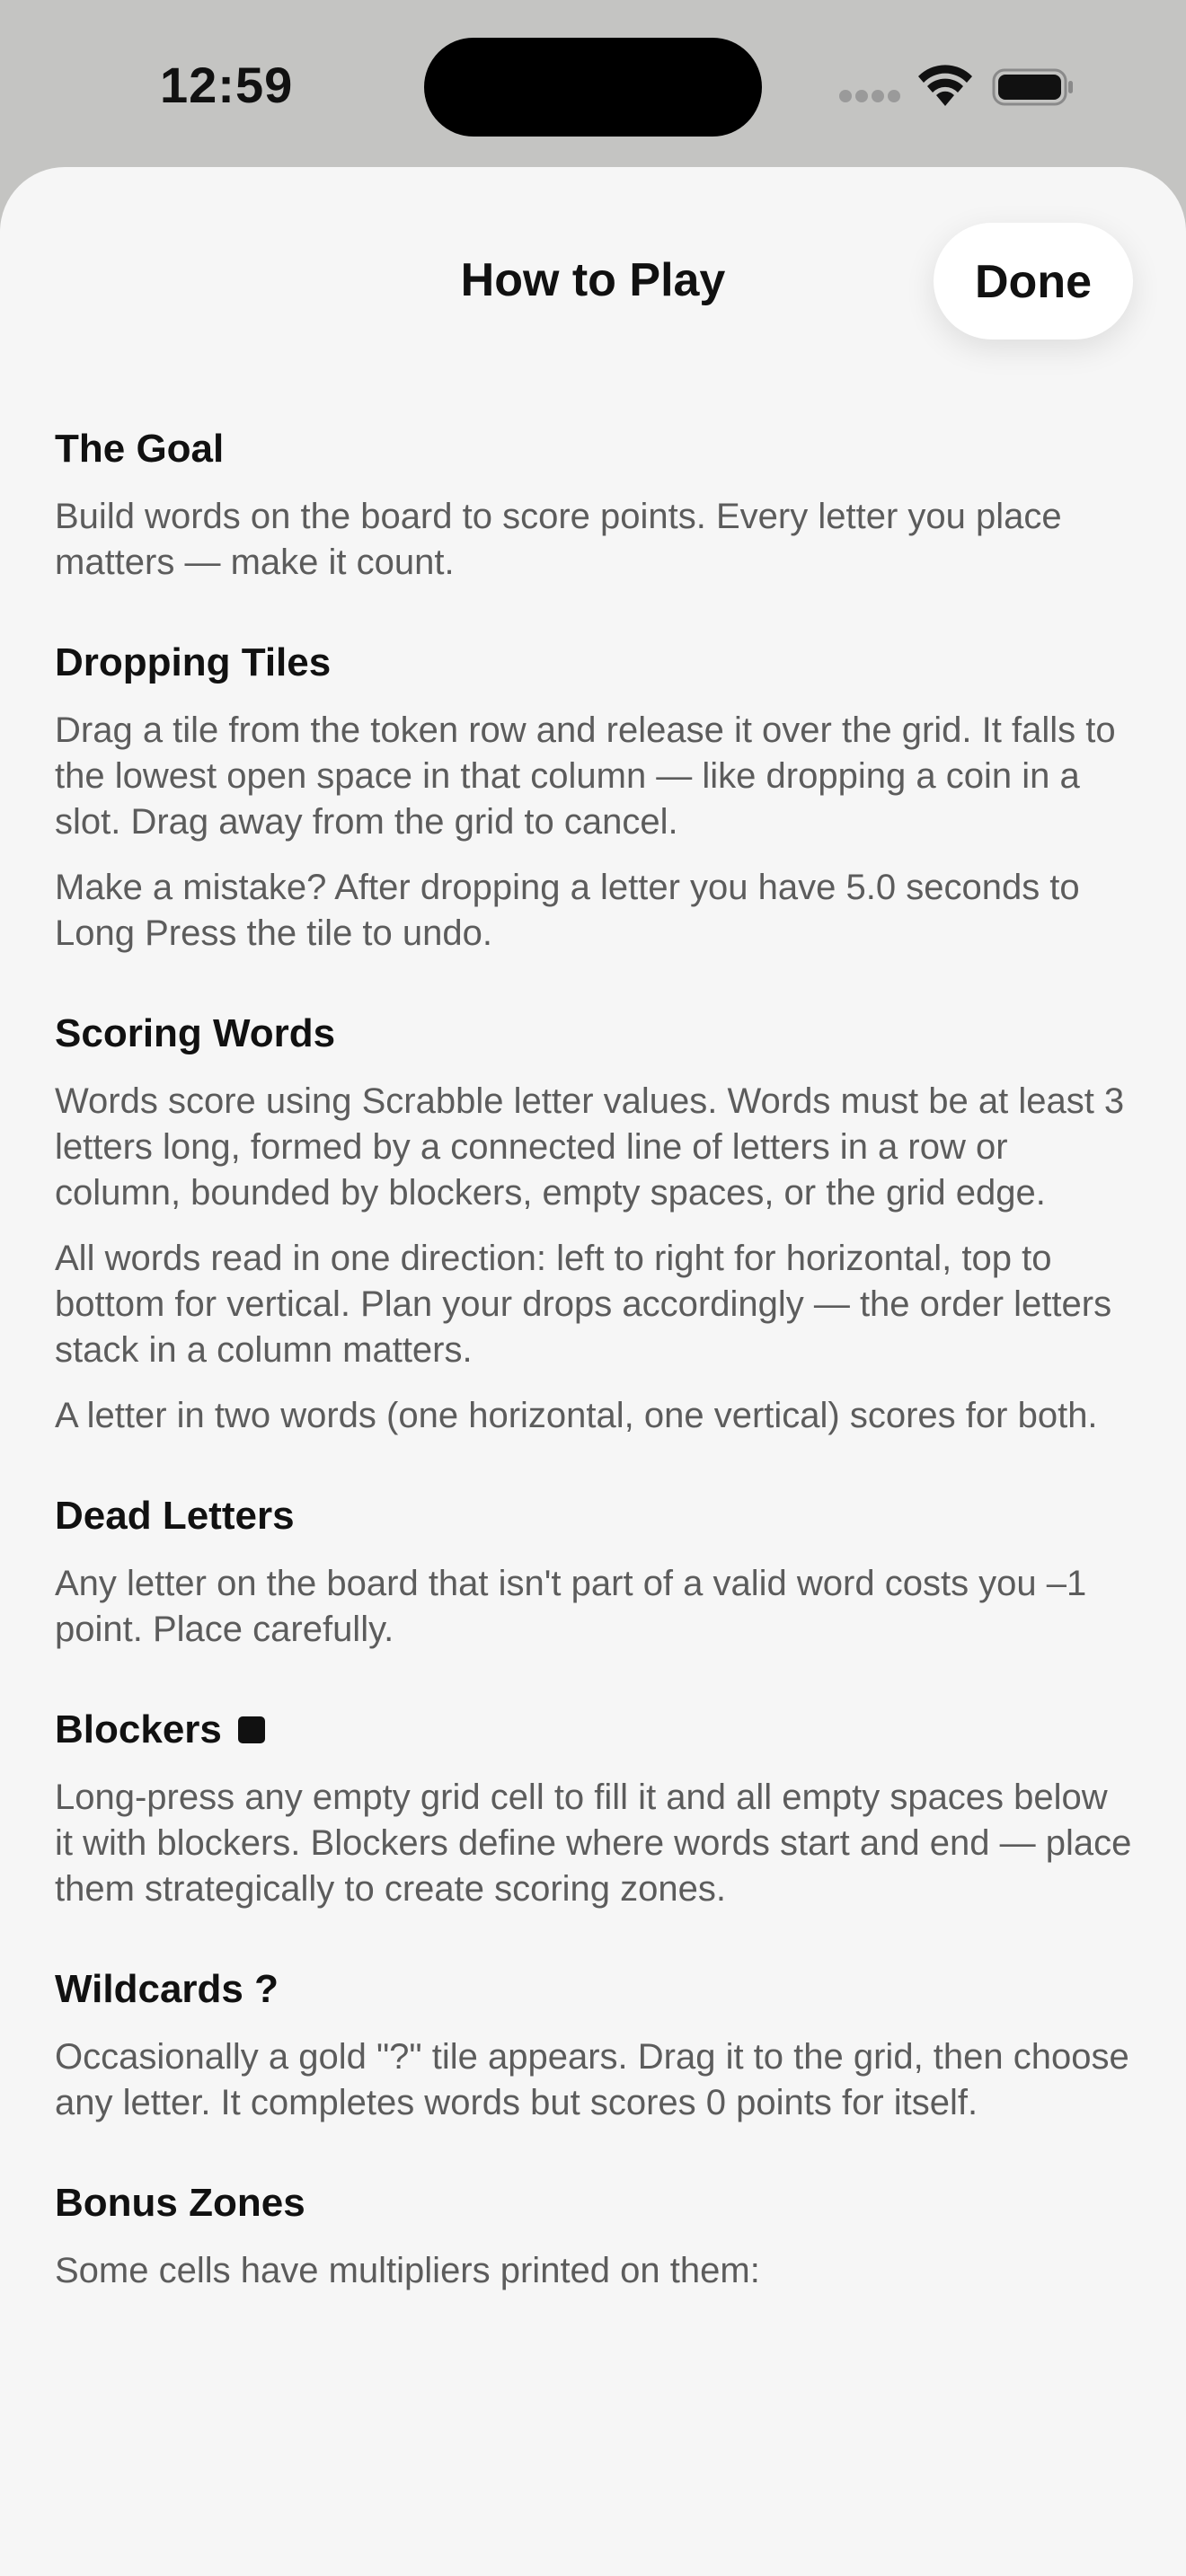 The height and width of the screenshot is (2576, 1186). What do you see at coordinates (594, 1730) in the screenshot?
I see `section-heading-blockers: Blockers` at bounding box center [594, 1730].